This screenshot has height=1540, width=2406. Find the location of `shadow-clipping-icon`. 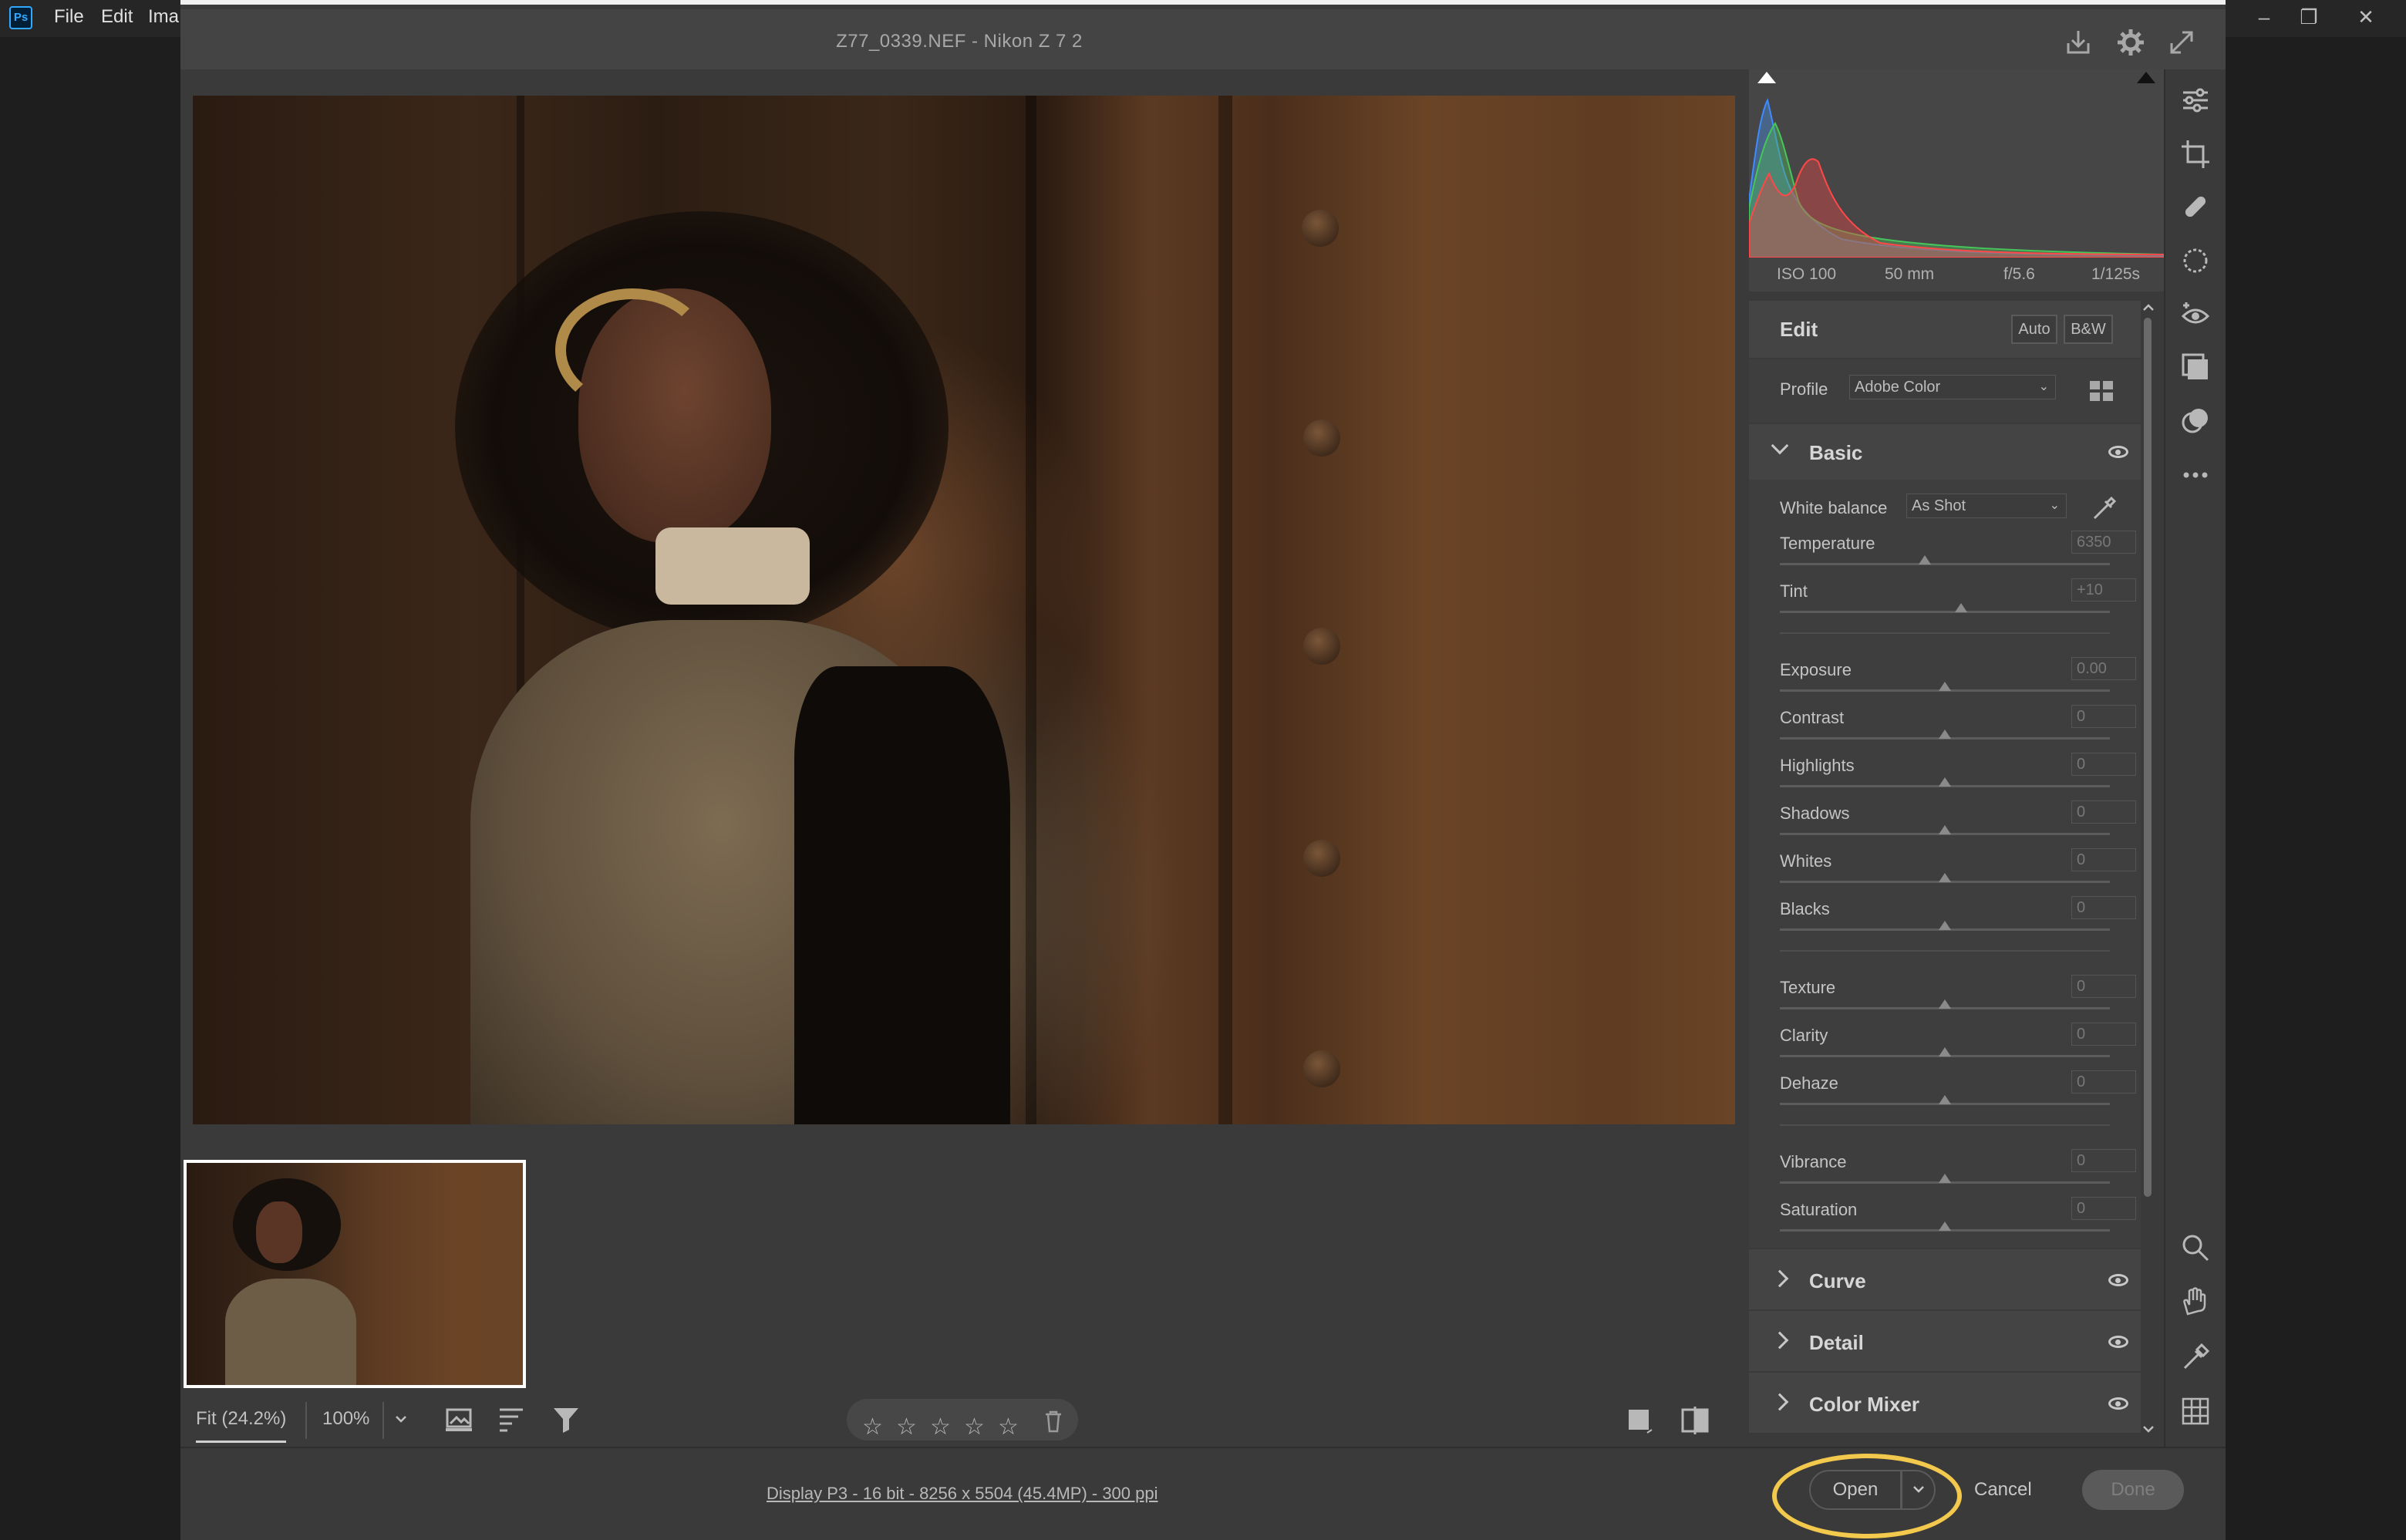

shadow-clipping-icon is located at coordinates (1766, 81).